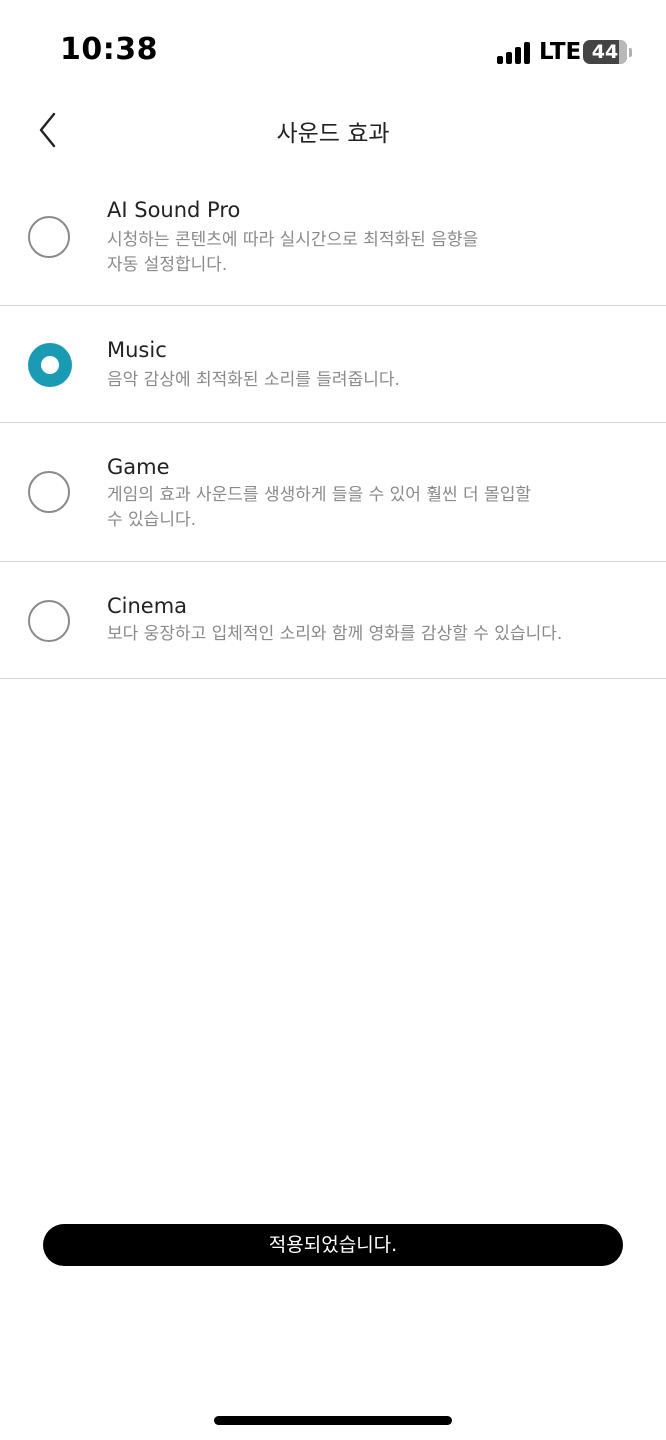 This screenshot has width=666, height=1440. What do you see at coordinates (109, 49) in the screenshot?
I see `status-time: 10:38` at bounding box center [109, 49].